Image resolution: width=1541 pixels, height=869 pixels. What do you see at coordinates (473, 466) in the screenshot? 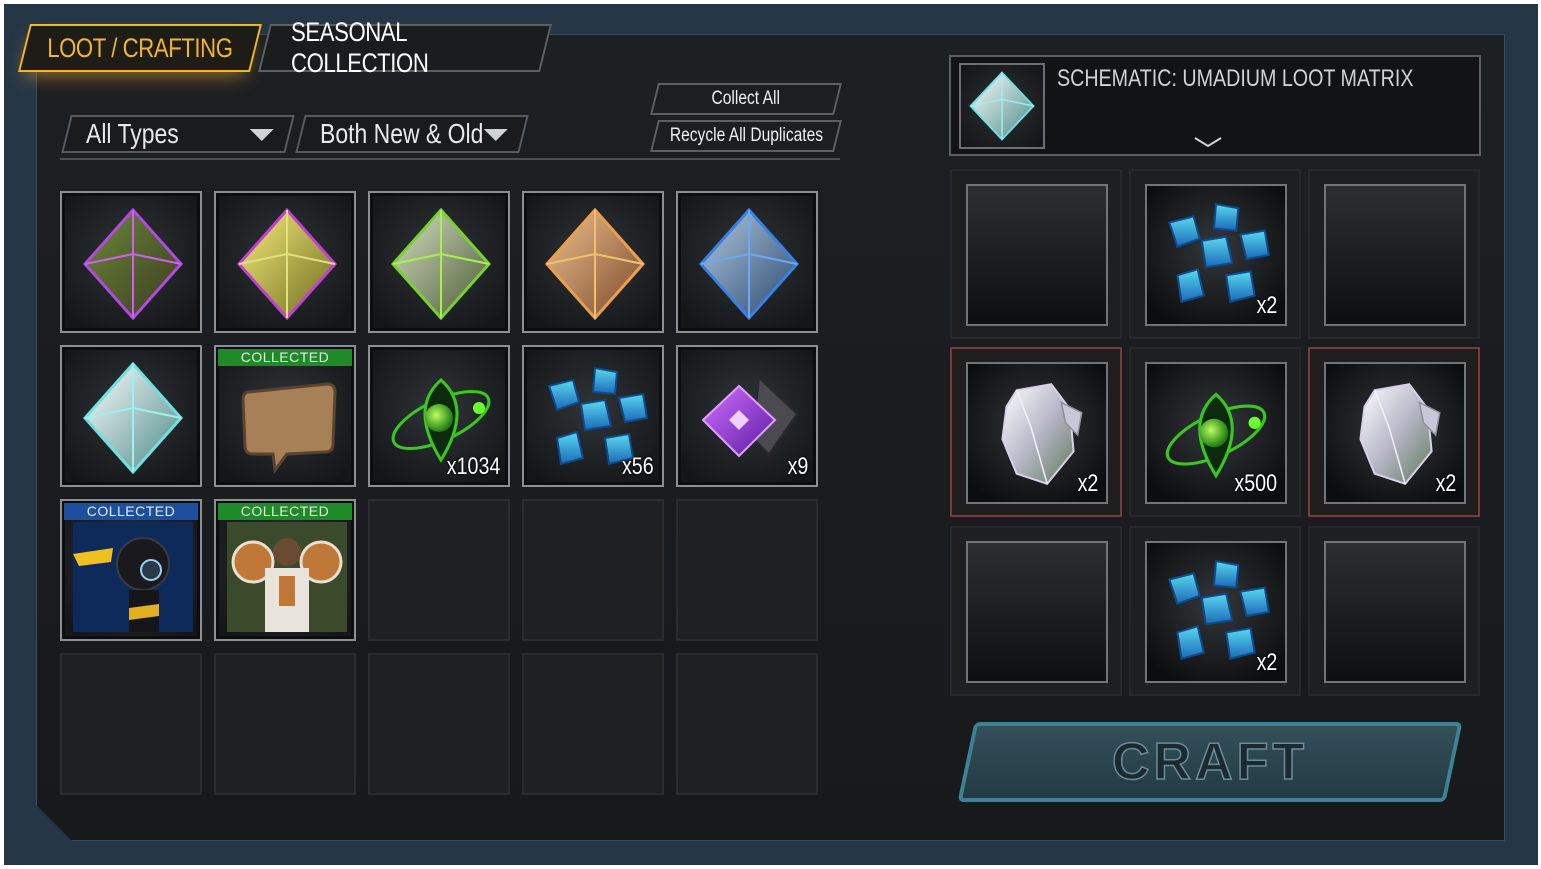
I see `item-quantity: x1034` at bounding box center [473, 466].